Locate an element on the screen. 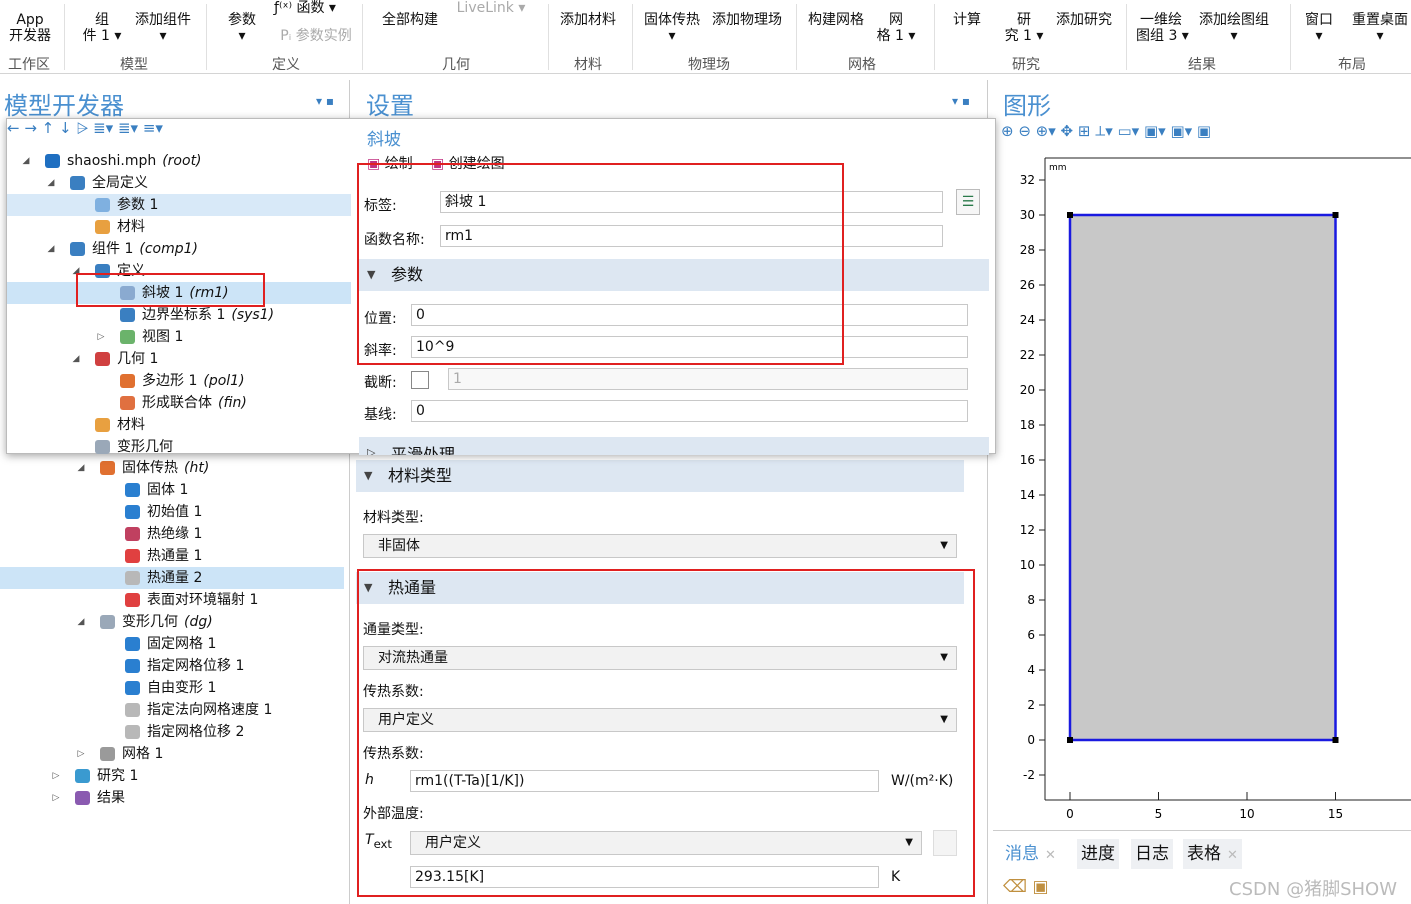 The height and width of the screenshot is (904, 1411). flux-type-select: 对流热通量 ▼ is located at coordinates (660, 658).